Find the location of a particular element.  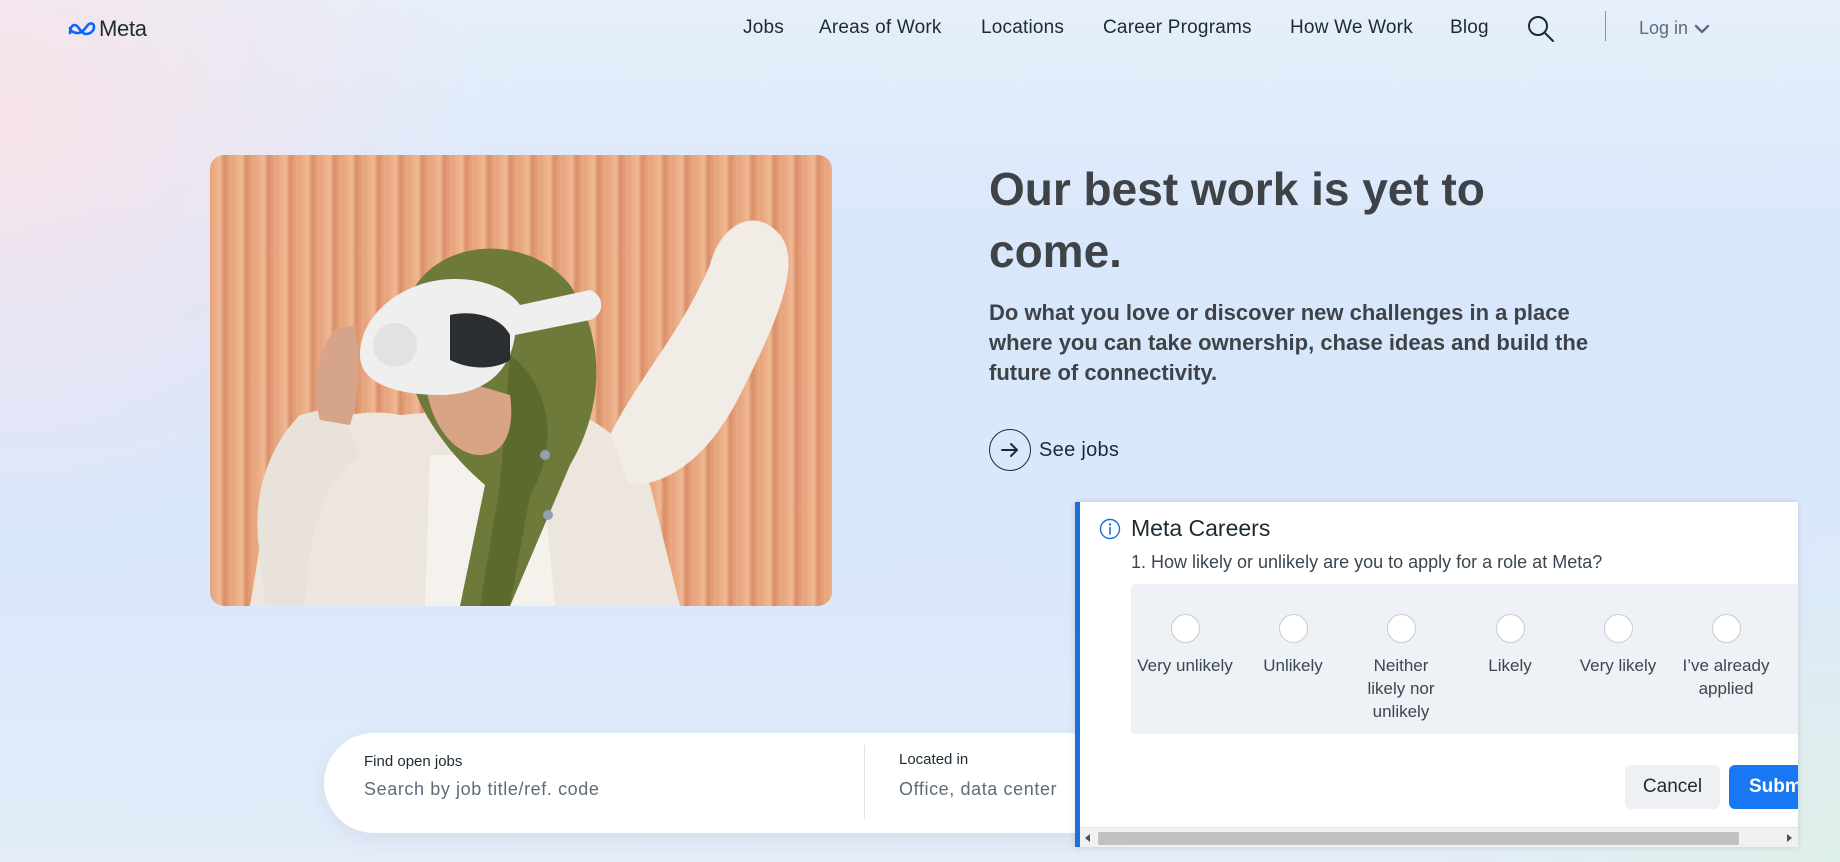

cancel-button: Cancel is located at coordinates (1672, 787).